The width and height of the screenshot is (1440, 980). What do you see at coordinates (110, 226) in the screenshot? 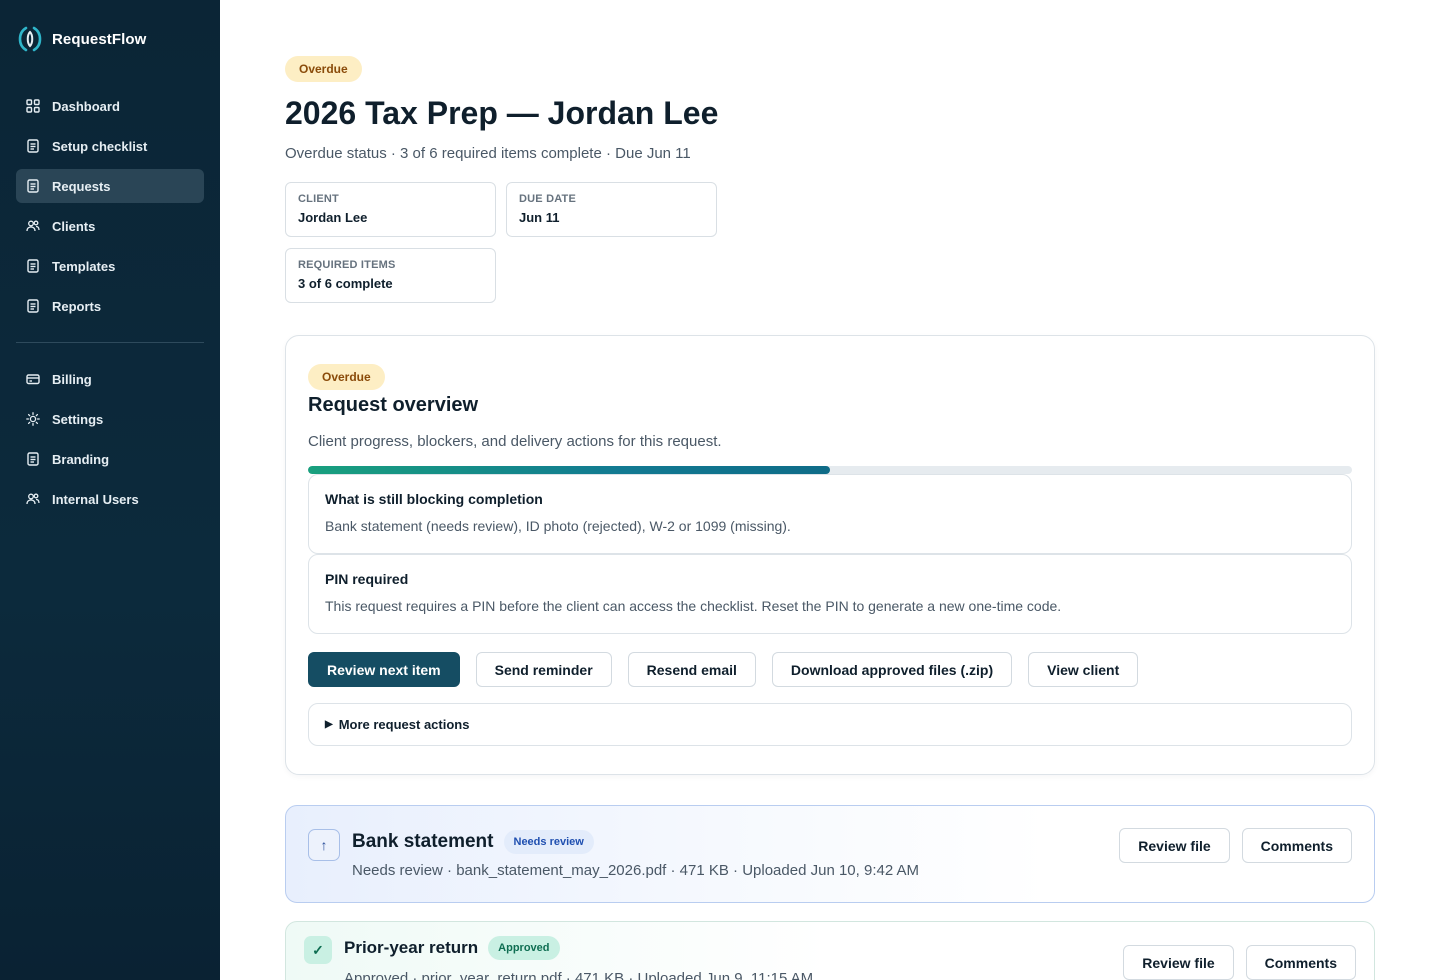
I see `sidebar-item-clients: Clients` at bounding box center [110, 226].